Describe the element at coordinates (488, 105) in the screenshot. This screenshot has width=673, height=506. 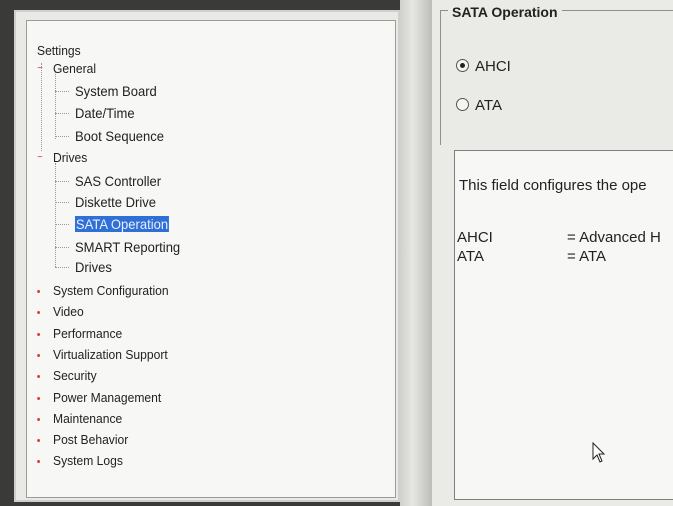
I see `radio-label: ATA` at that location.